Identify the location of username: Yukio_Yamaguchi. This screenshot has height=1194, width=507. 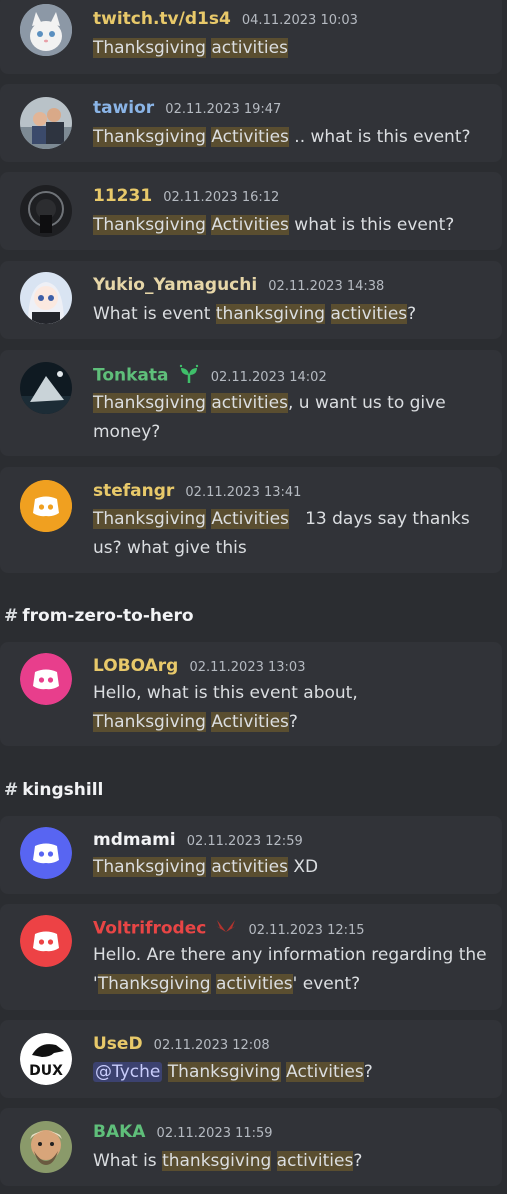
(175, 285).